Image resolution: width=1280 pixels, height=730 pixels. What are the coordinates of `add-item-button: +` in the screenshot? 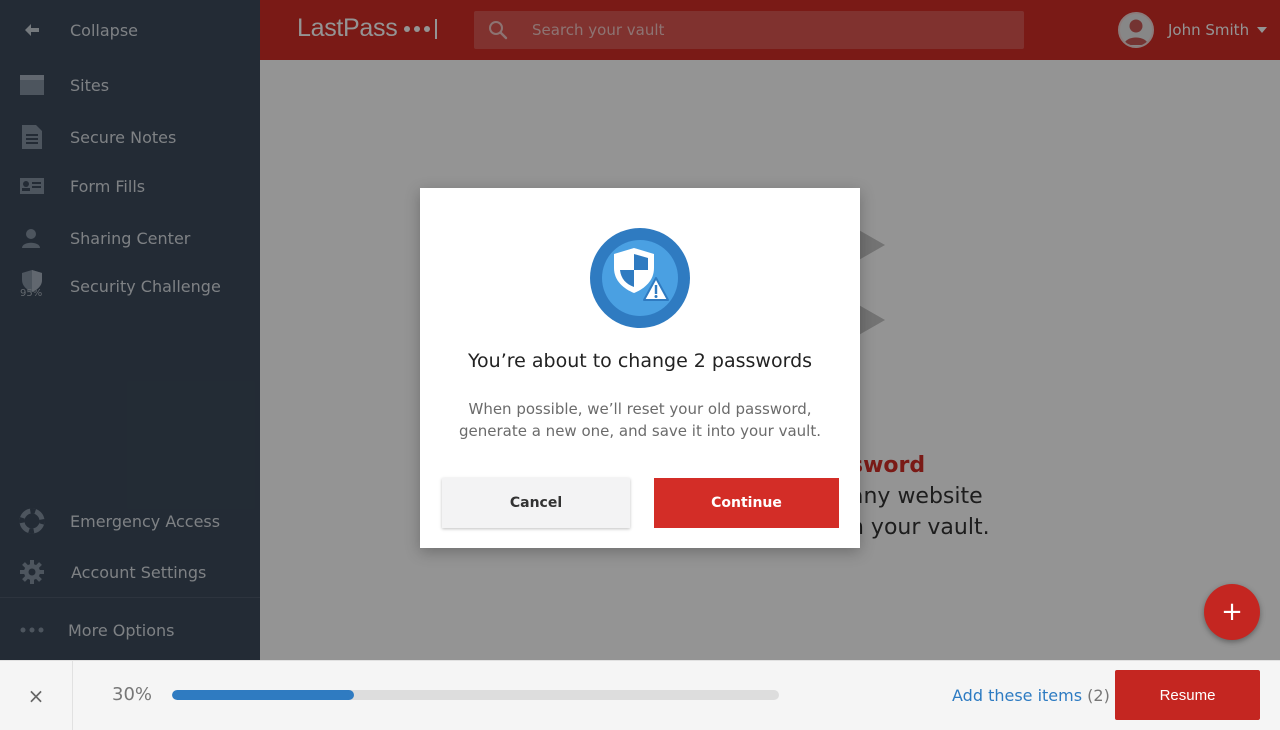 It's located at (1232, 612).